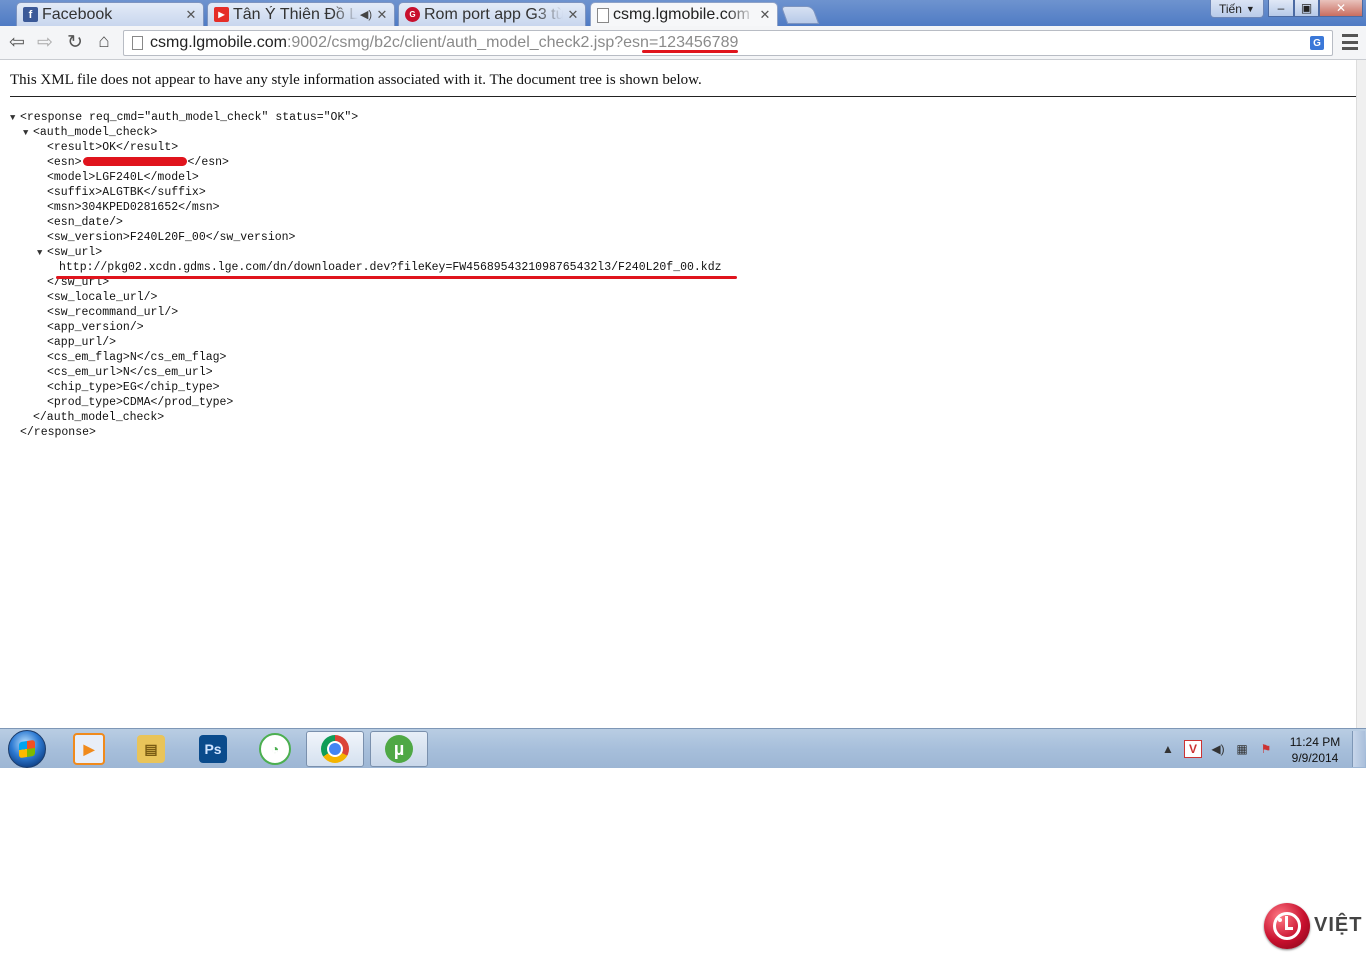  Describe the element at coordinates (171, 237) in the screenshot. I see `xml-line: <sw_version>F240L20F_00</sw_version>` at that location.